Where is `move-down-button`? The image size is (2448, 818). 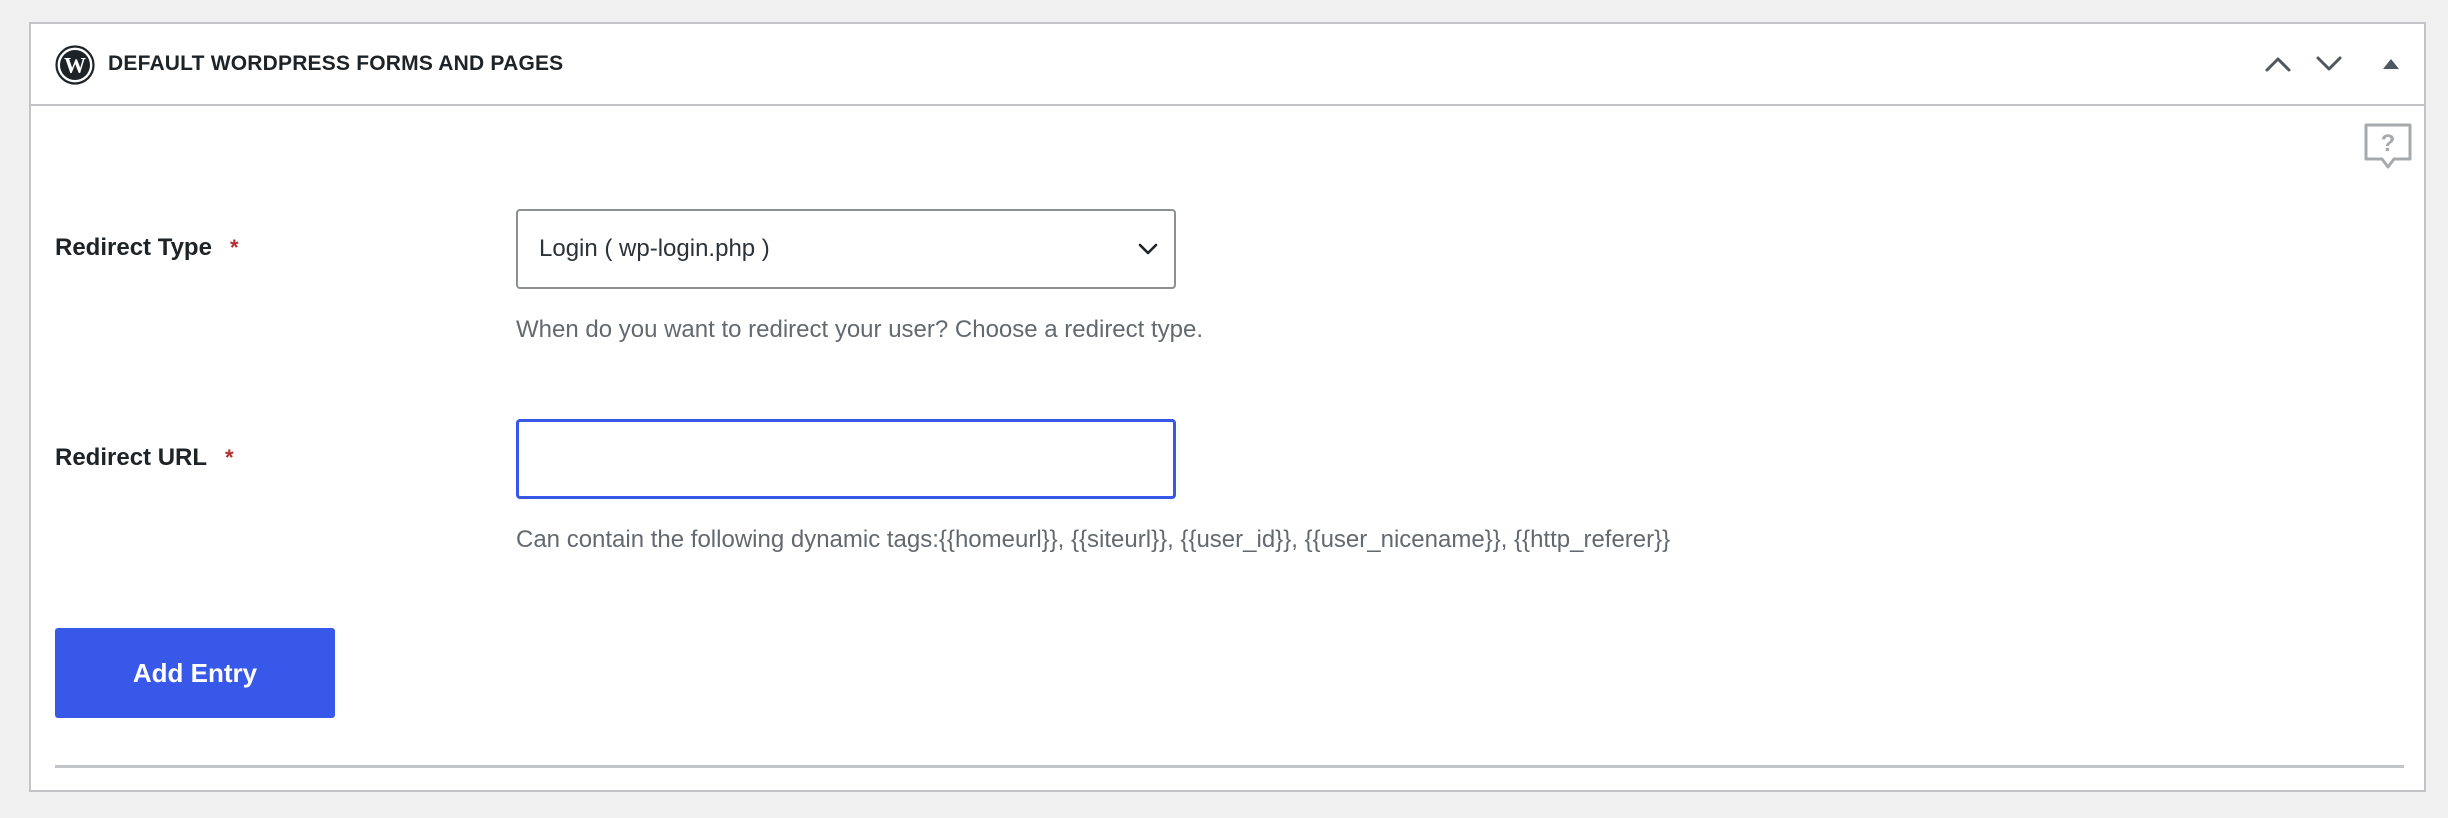
move-down-button is located at coordinates (2329, 64).